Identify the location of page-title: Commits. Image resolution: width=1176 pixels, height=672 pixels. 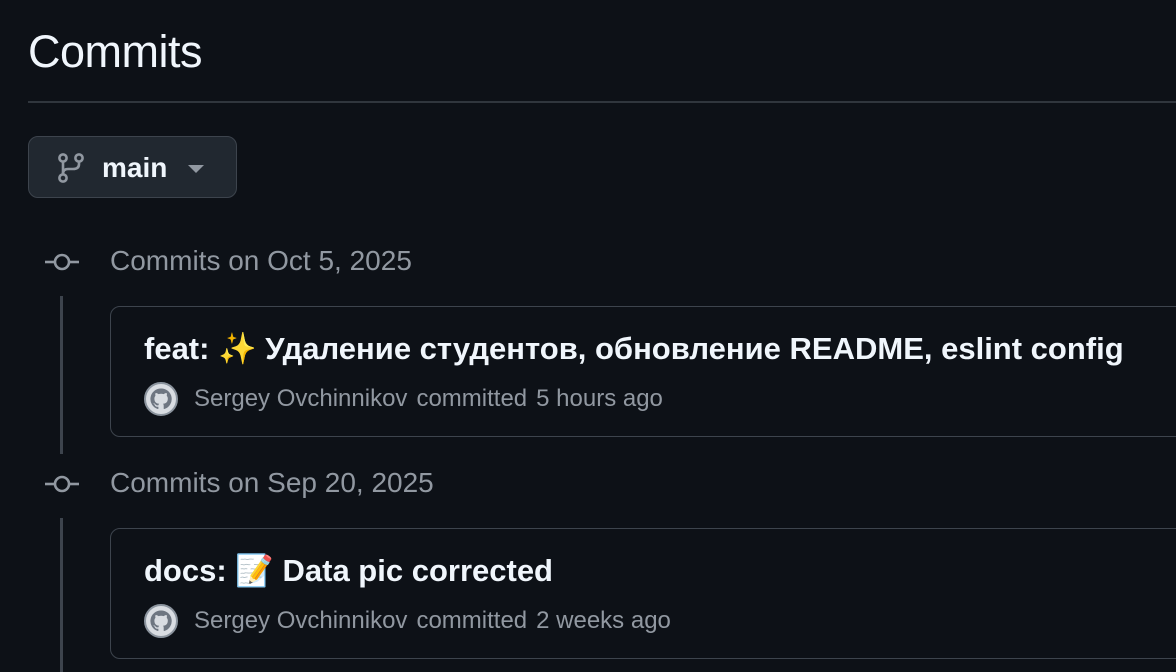
(115, 51).